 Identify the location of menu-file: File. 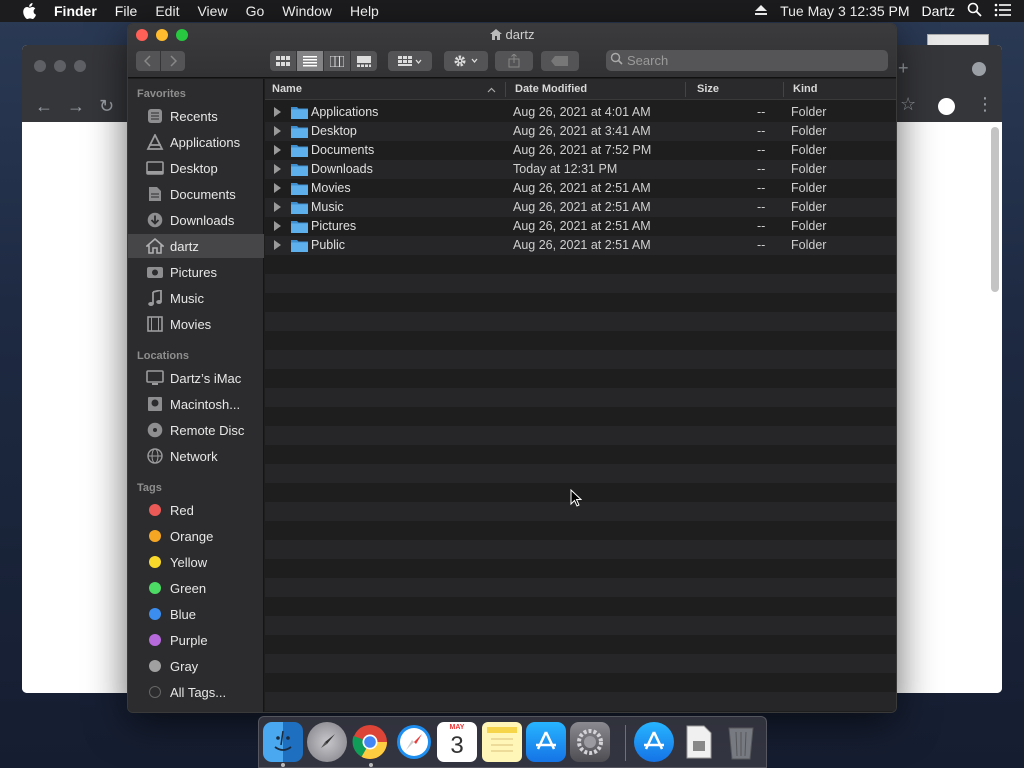
(126, 11).